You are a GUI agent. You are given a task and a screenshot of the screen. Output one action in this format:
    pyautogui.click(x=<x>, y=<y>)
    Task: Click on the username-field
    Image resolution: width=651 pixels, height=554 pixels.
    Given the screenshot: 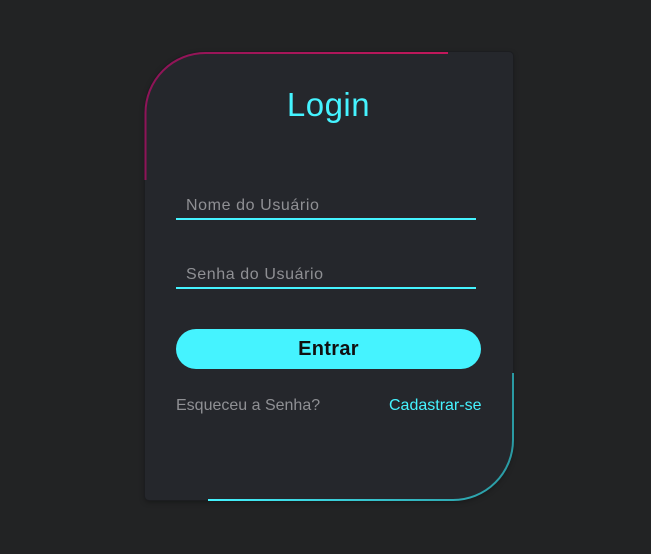 What is the action you would take?
    pyautogui.click(x=326, y=202)
    